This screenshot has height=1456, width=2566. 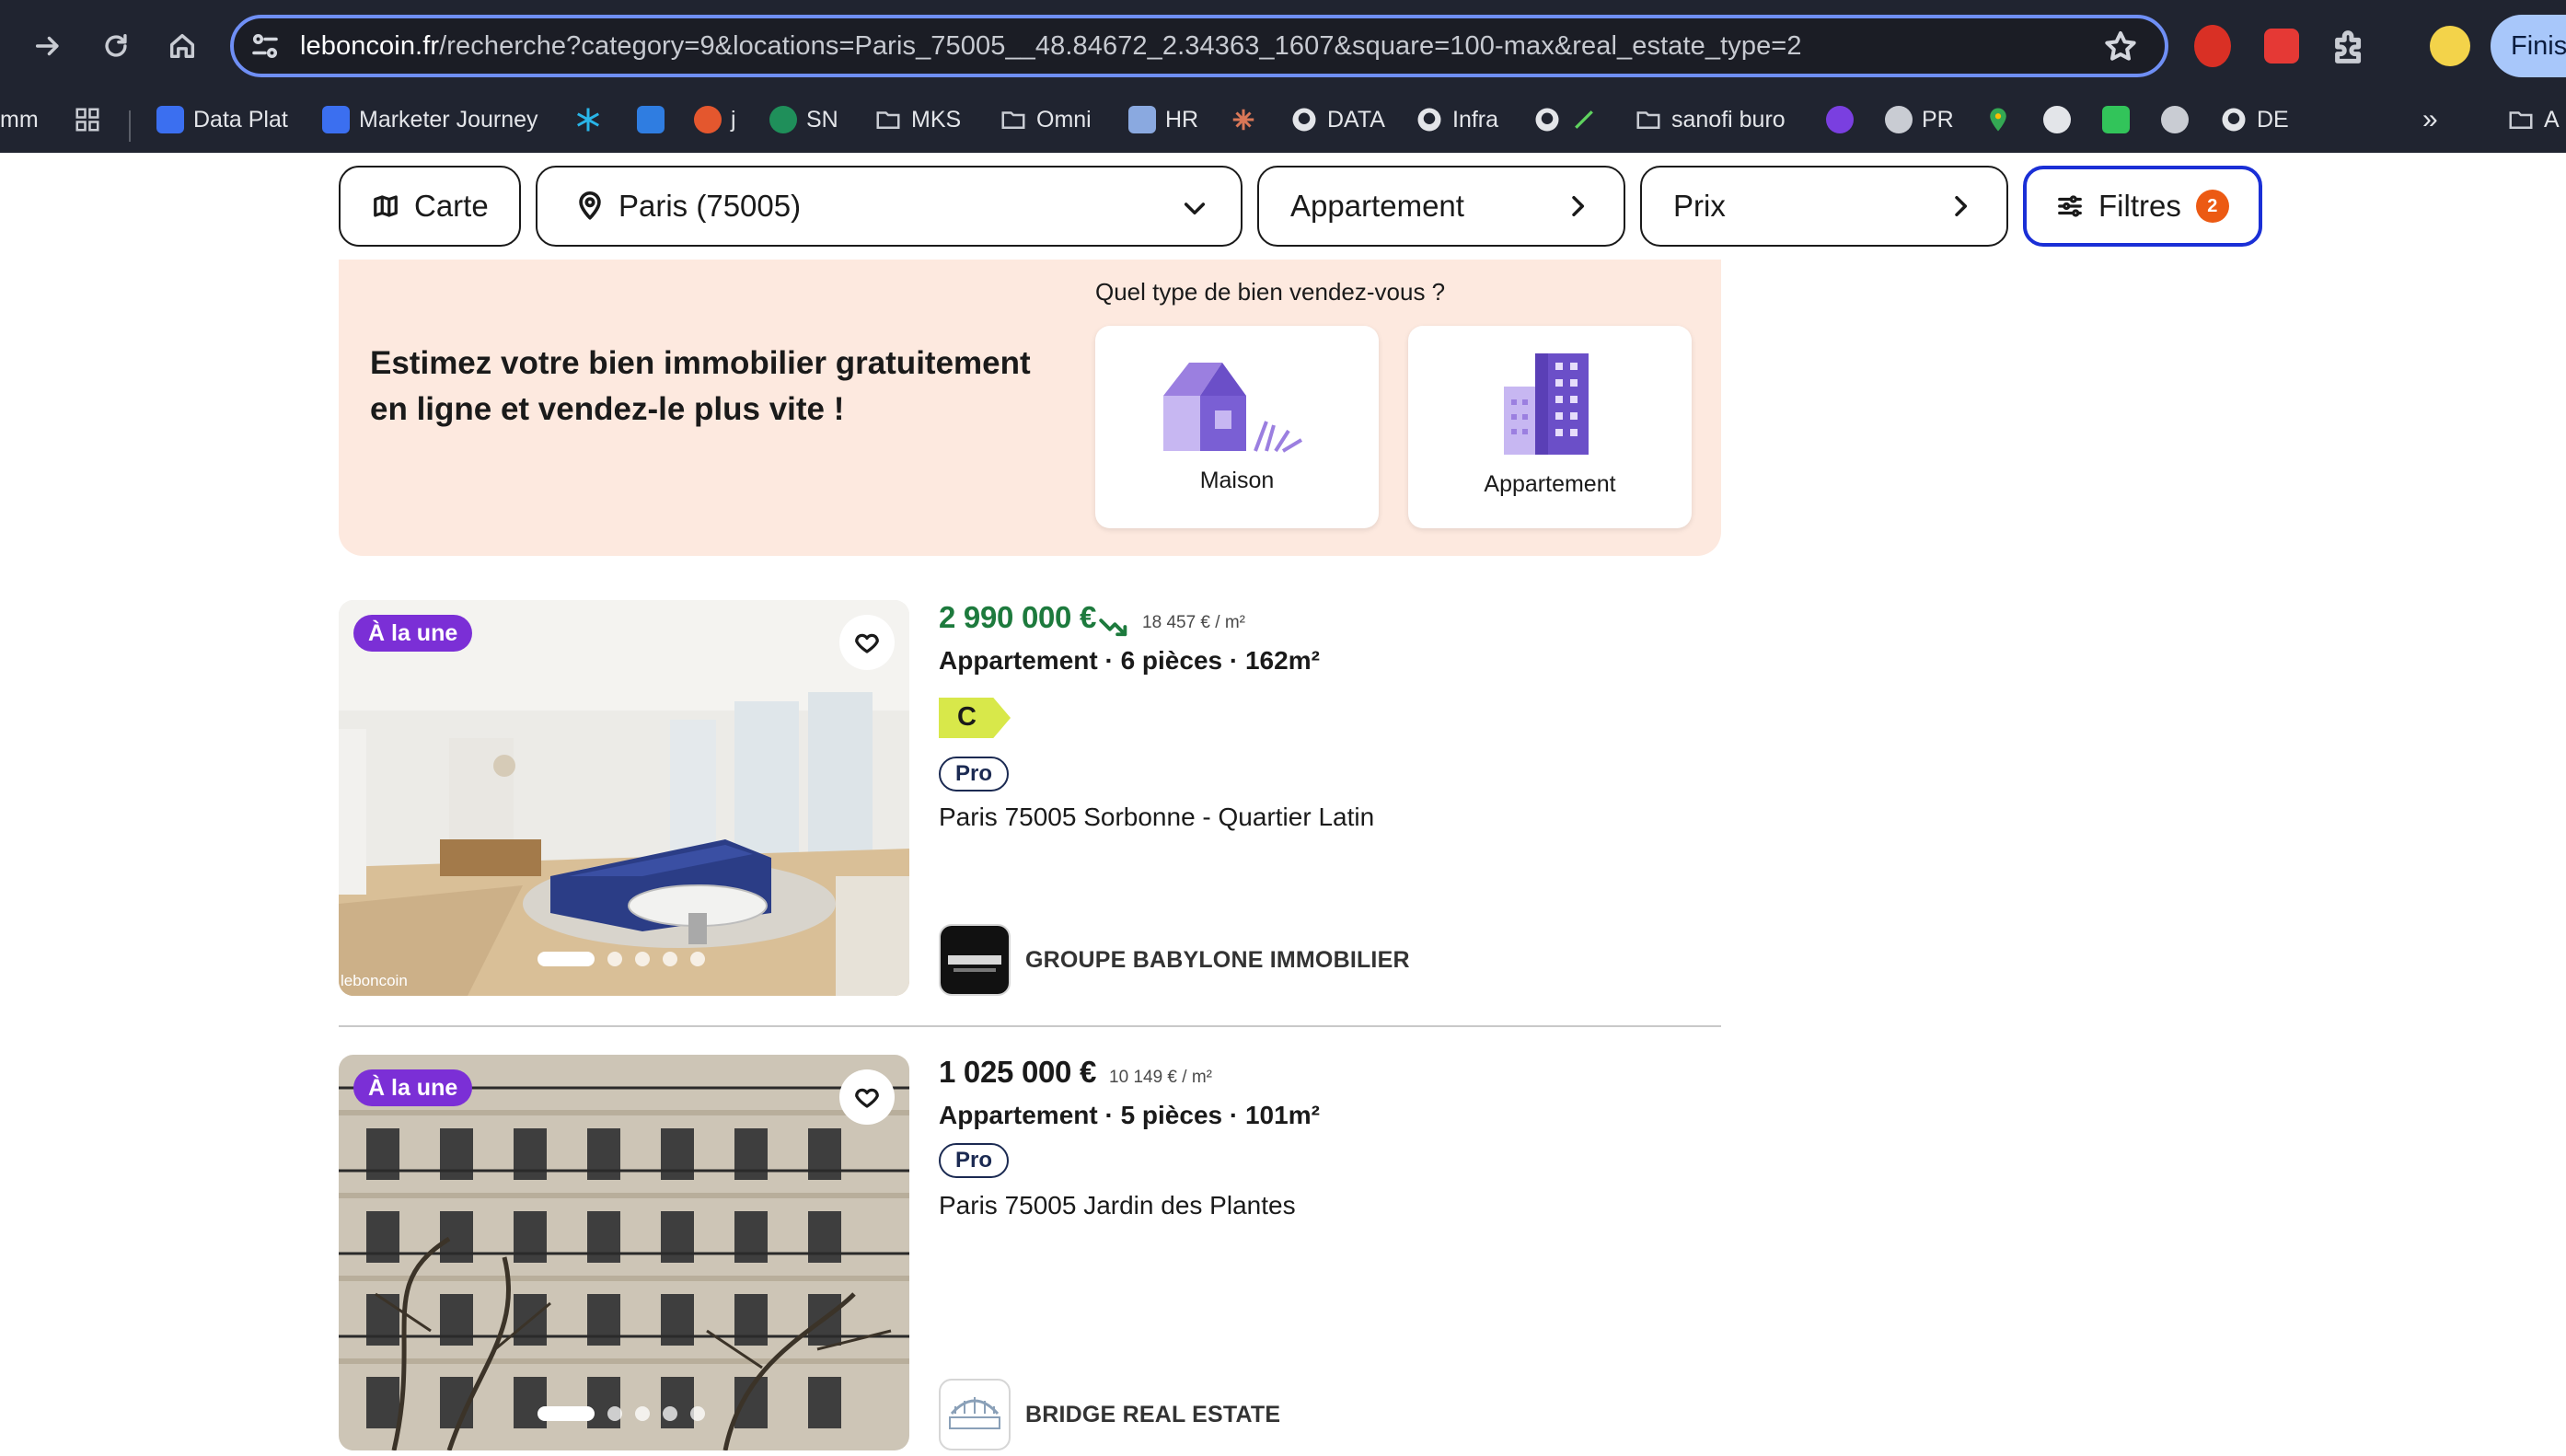 I want to click on bookmark-purple-app, so click(x=1840, y=119).